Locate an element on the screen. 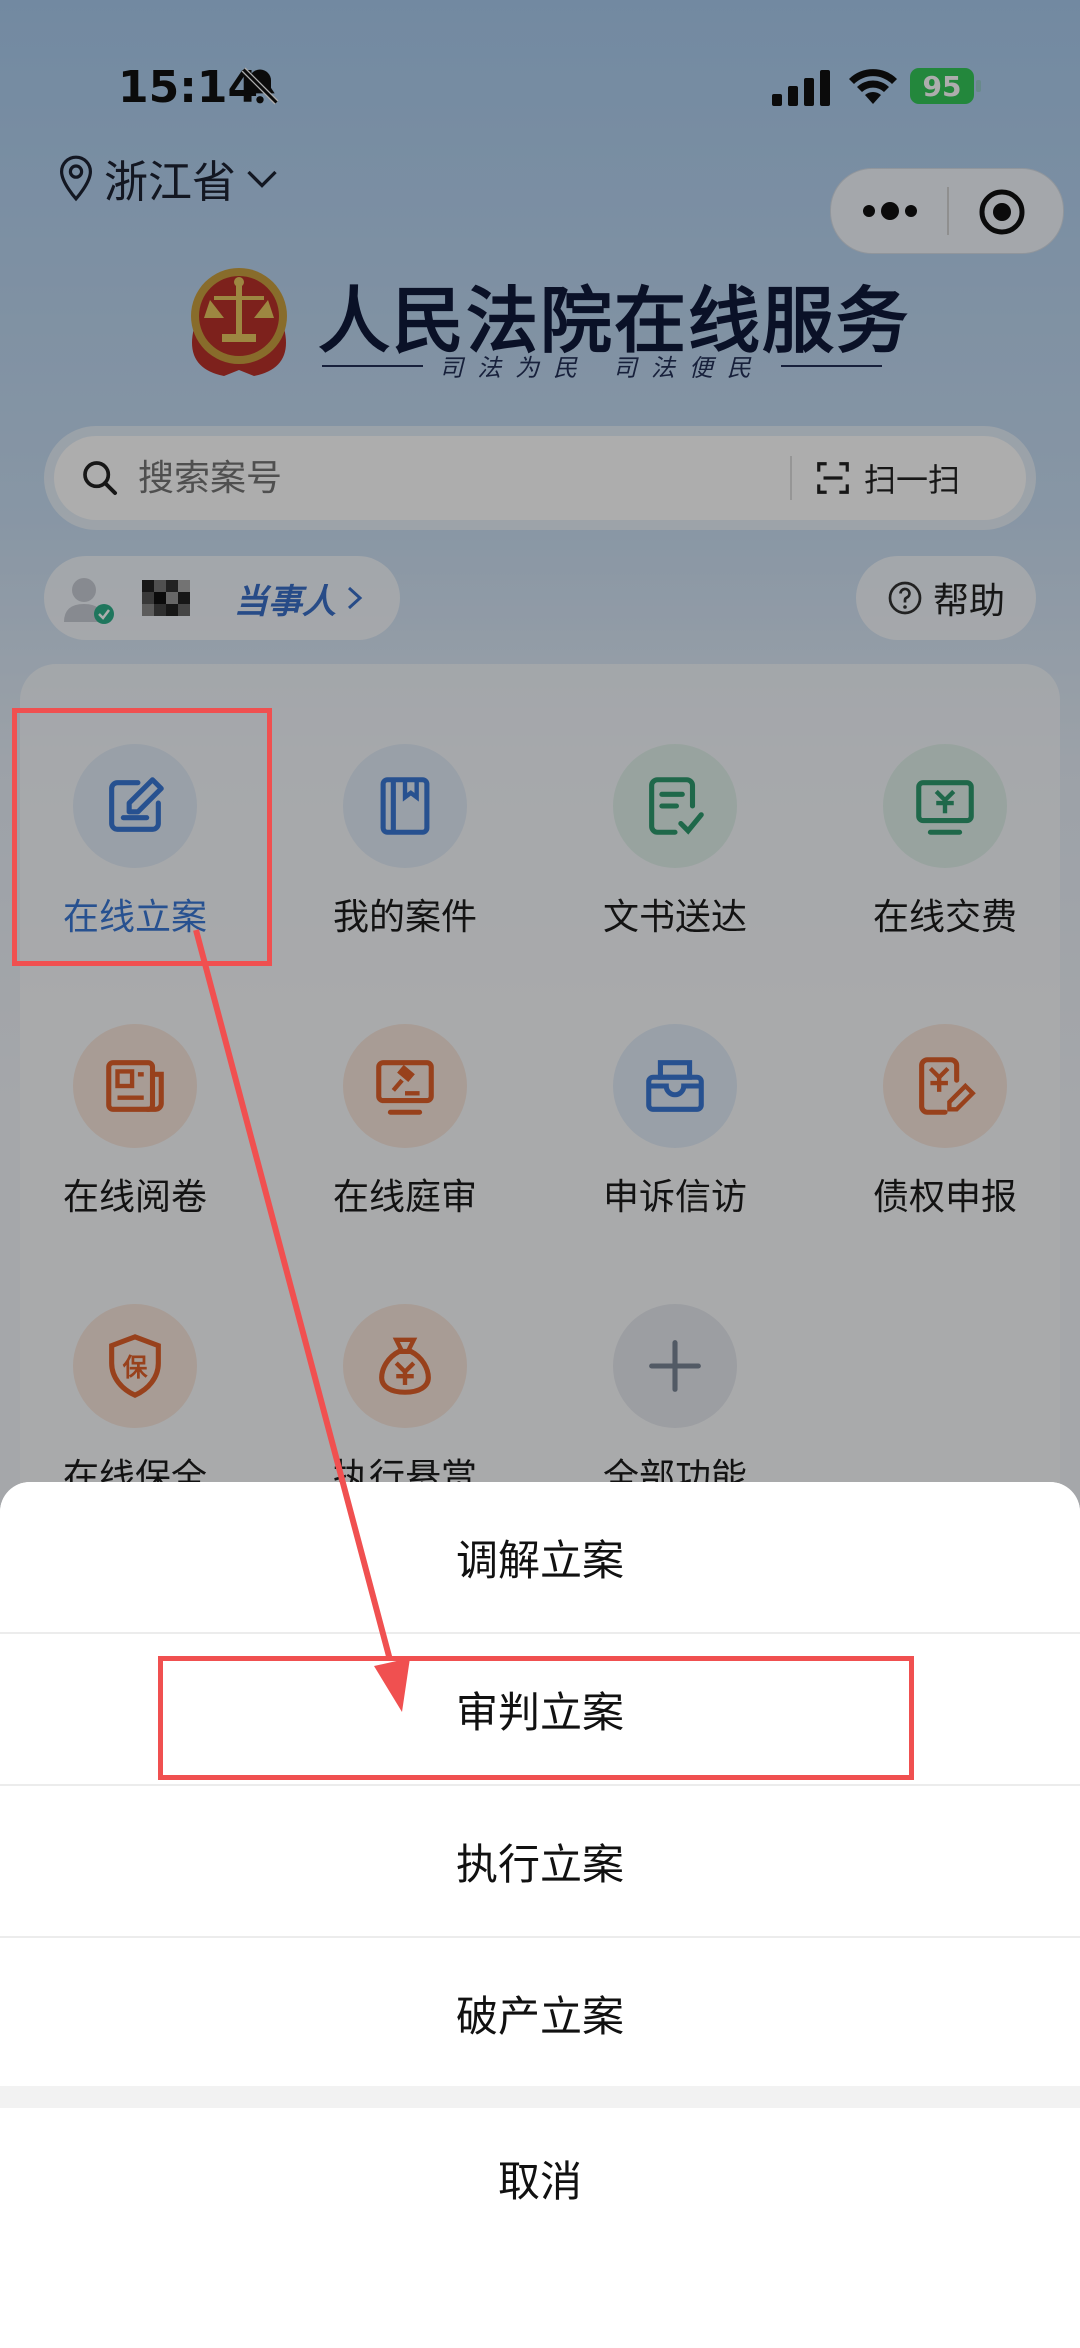 This screenshot has height=2348, width=1080. capsule-separator is located at coordinates (948, 211).